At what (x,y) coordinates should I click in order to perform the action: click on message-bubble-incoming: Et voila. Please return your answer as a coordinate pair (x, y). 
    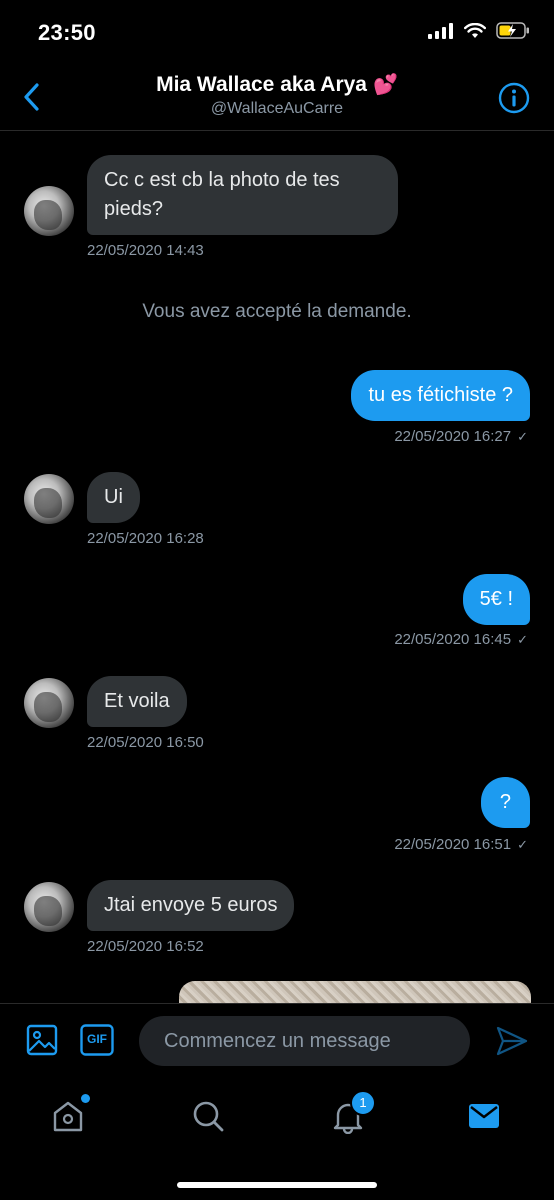
    Looking at the image, I should click on (137, 701).